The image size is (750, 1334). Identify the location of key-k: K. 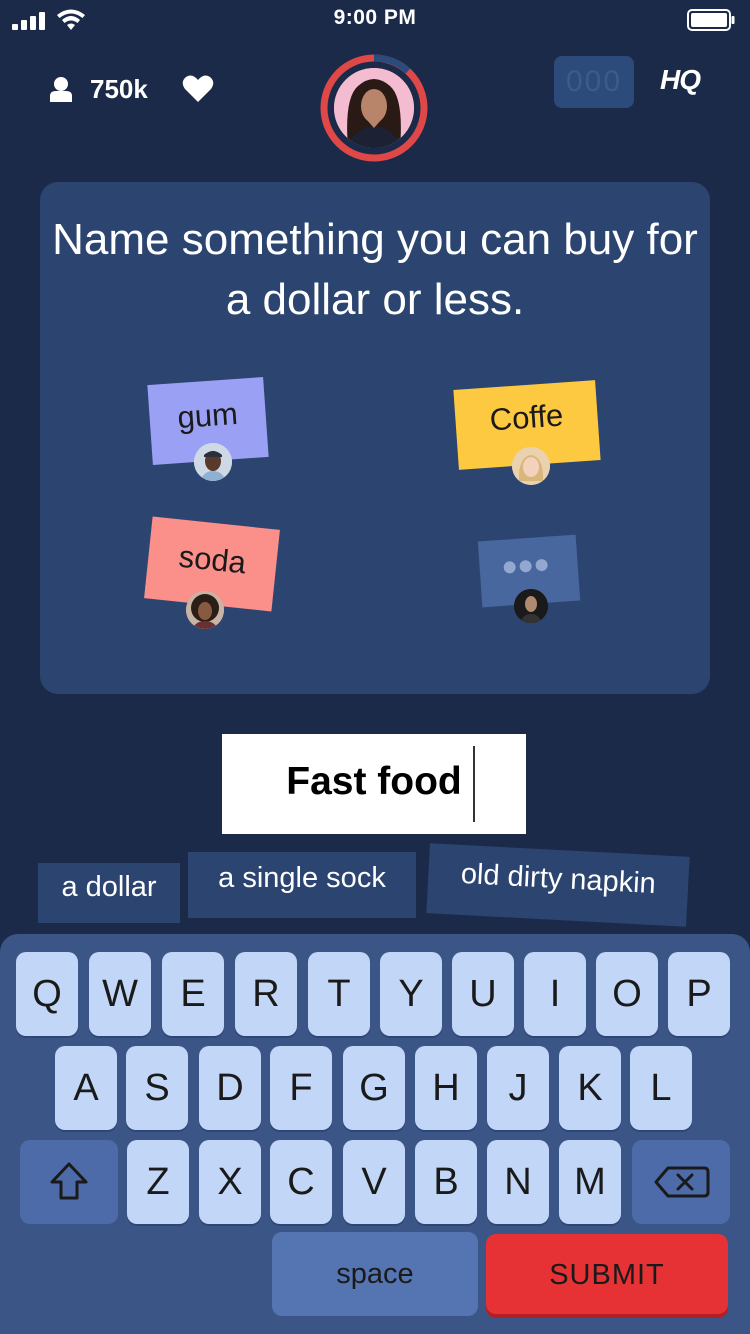
(590, 1088).